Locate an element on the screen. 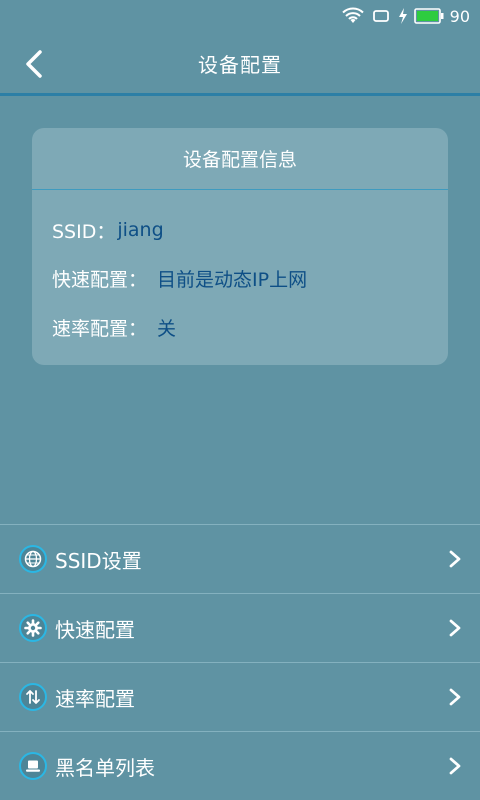  wifi-icon is located at coordinates (352, 15).